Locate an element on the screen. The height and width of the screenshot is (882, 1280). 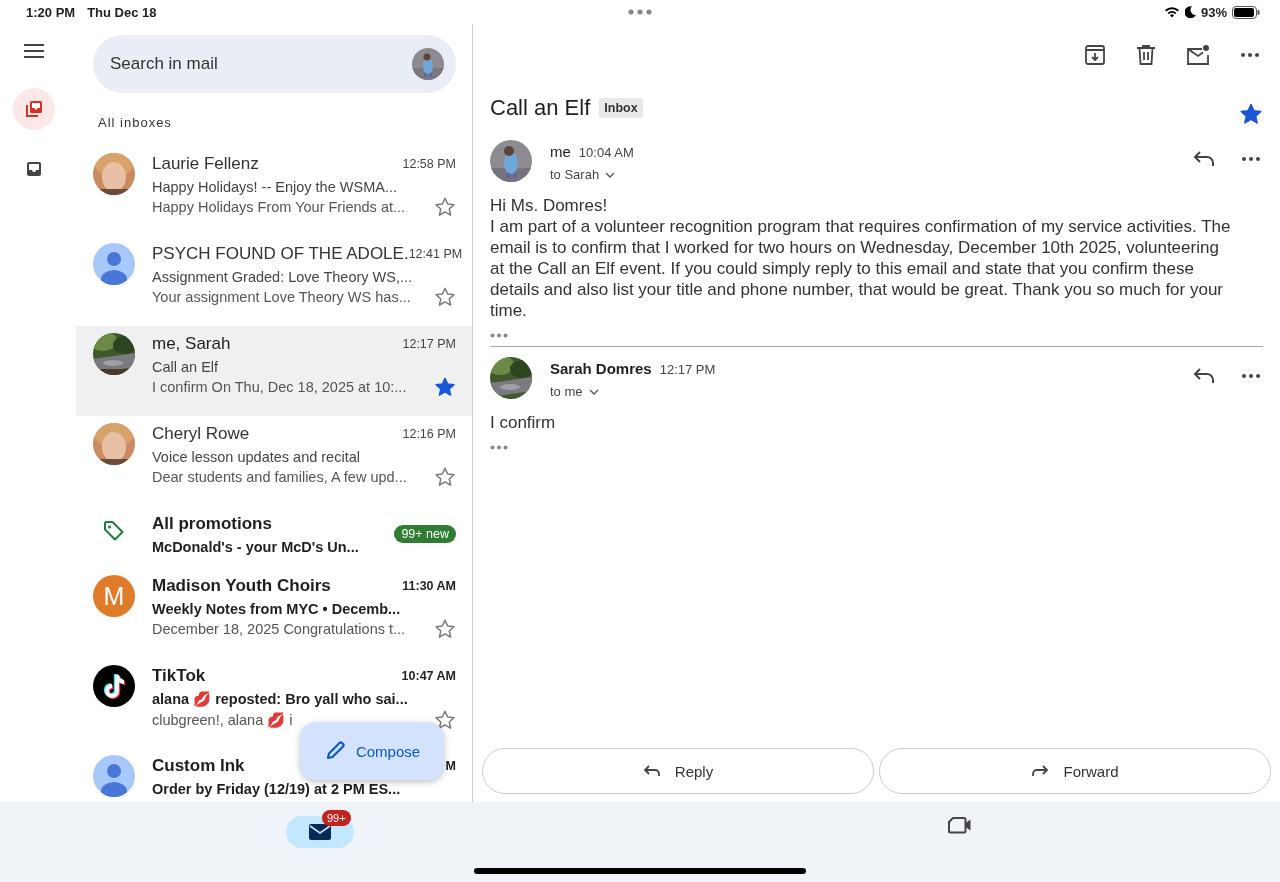
multitasking-icon is located at coordinates (640, 12).